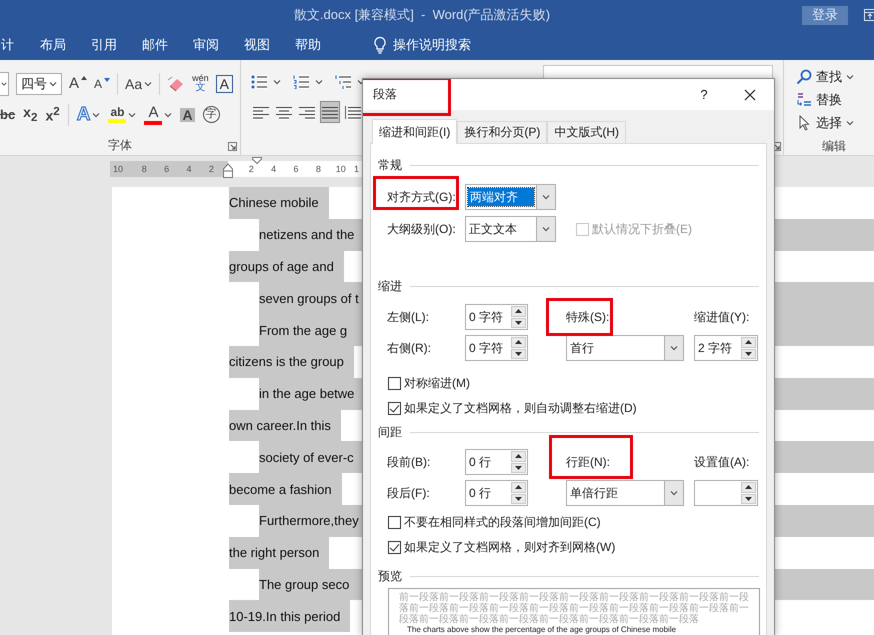  Describe the element at coordinates (343, 82) in the screenshot. I see `multilevel-list-icon` at that location.